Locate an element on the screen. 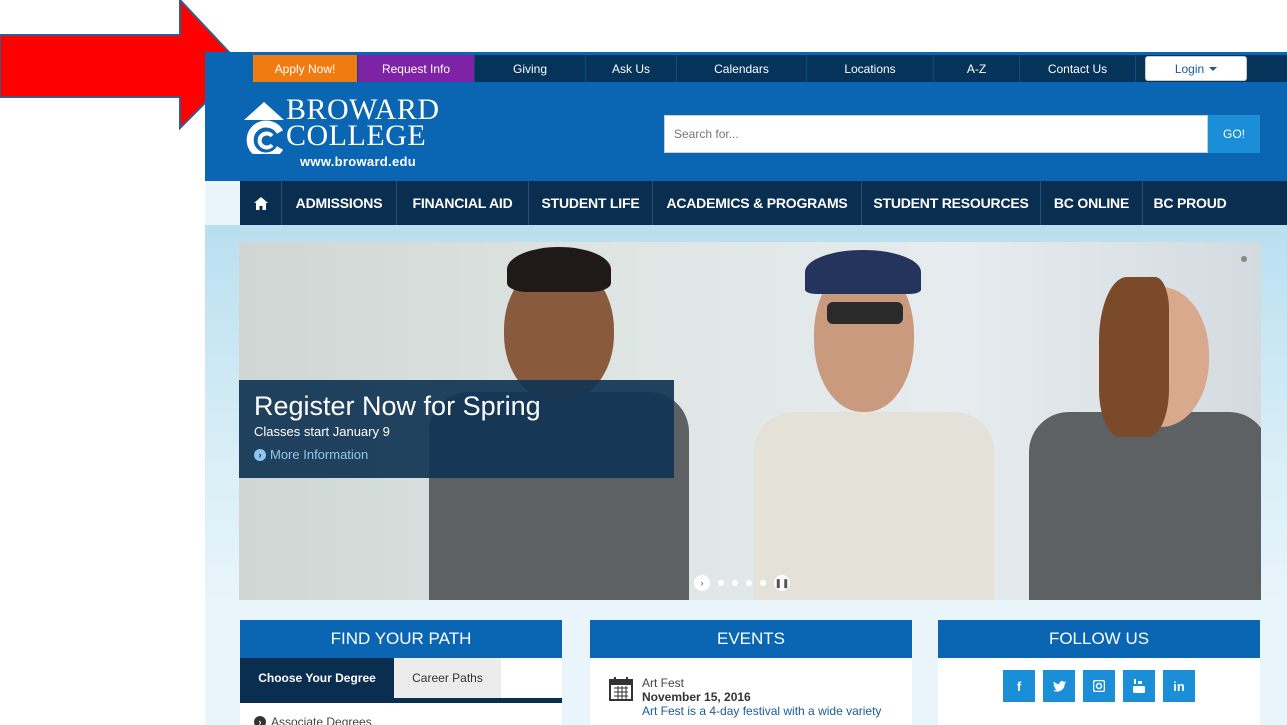 The width and height of the screenshot is (1287, 725). calendars-link: Calendars is located at coordinates (742, 68).